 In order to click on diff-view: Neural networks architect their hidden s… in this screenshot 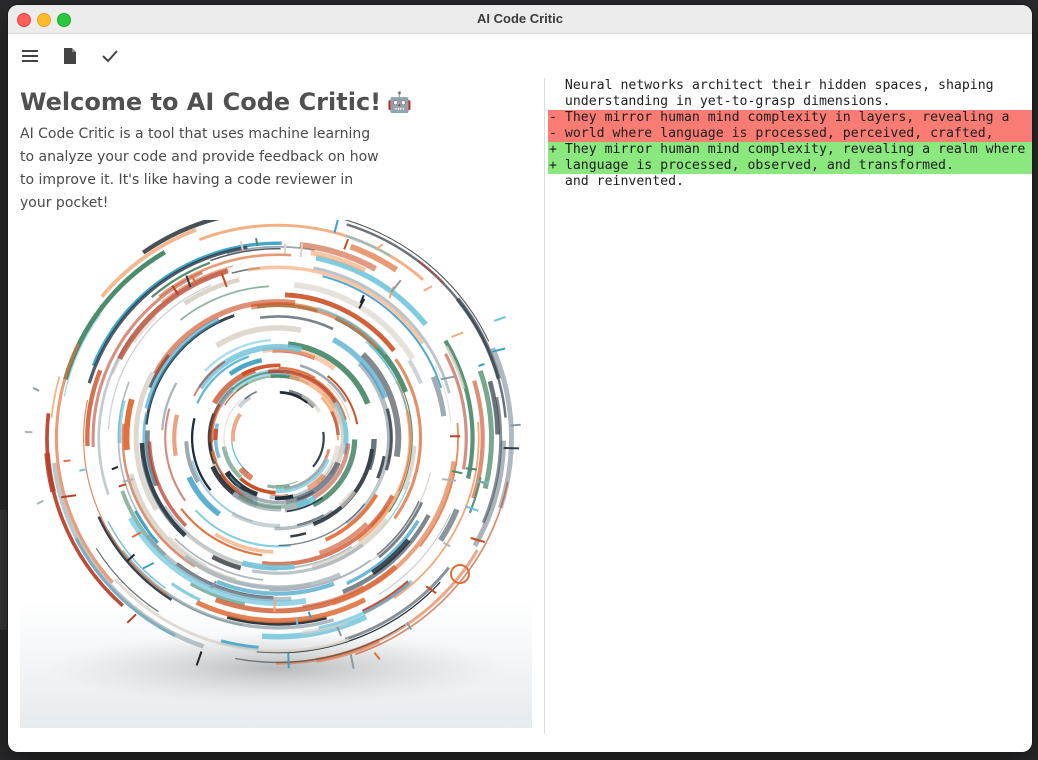, I will do `click(790, 134)`.